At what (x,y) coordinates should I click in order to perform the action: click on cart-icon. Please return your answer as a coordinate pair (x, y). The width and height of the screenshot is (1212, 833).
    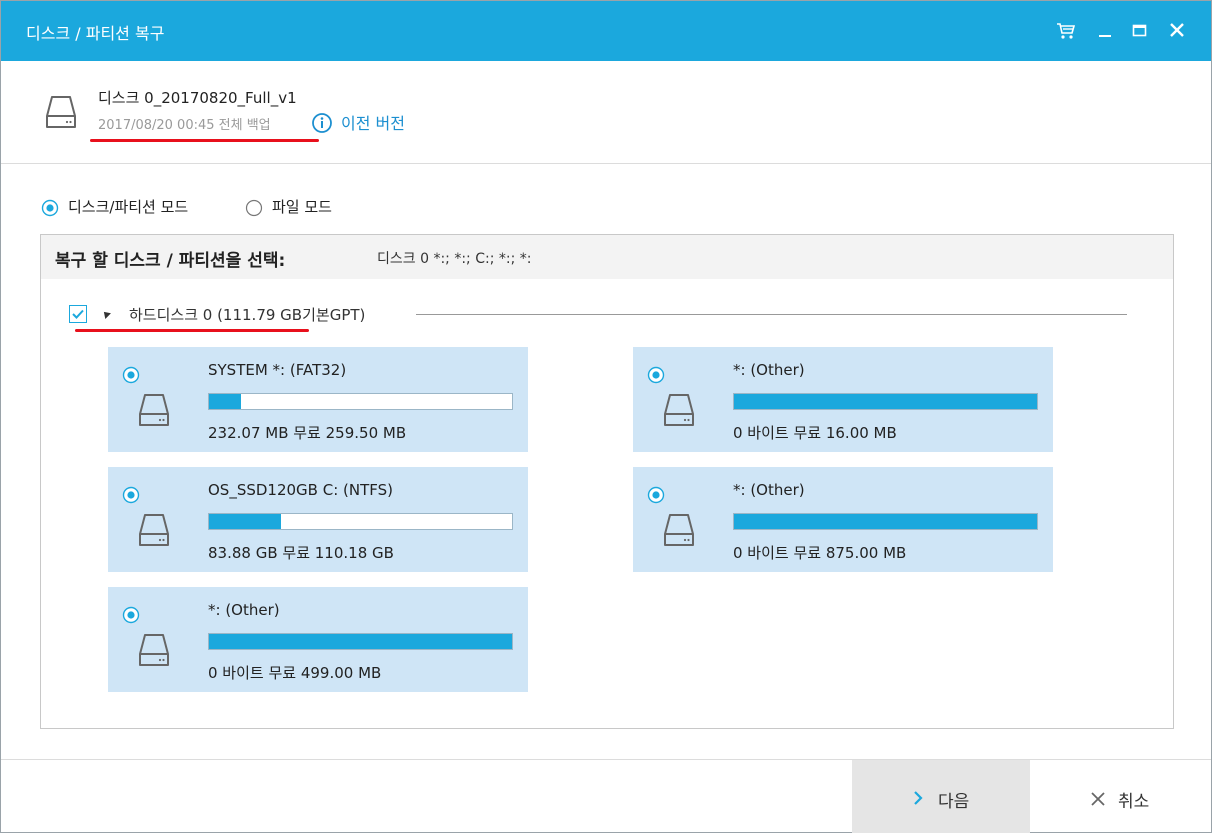
    Looking at the image, I should click on (1066, 31).